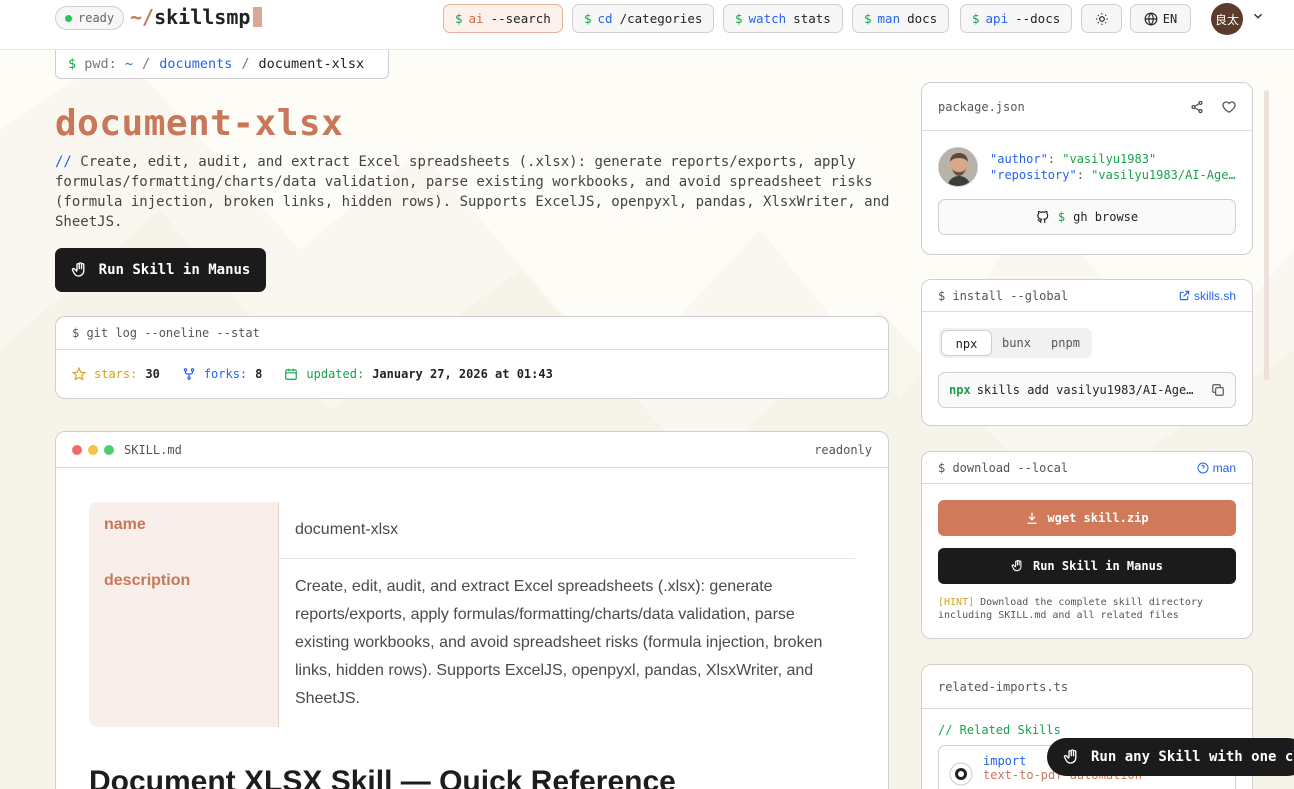  I want to click on user-avatar: 良太, so click(1227, 19).